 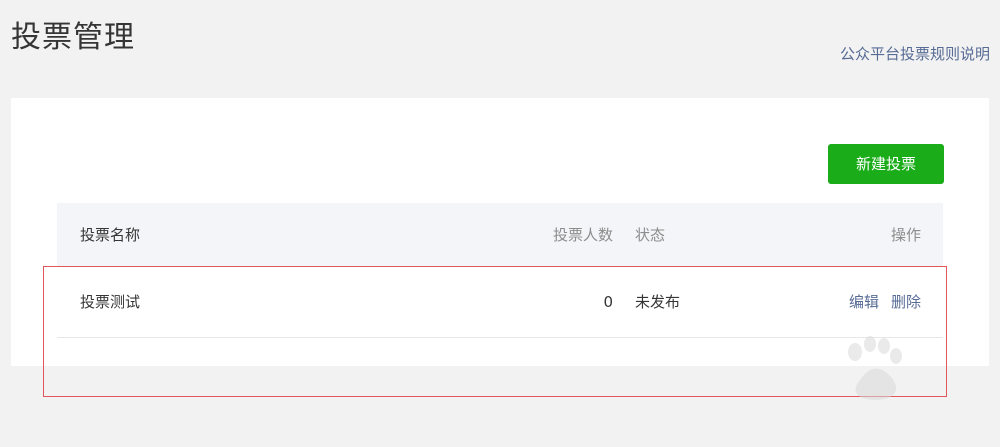 I want to click on delete-link: 删除, so click(x=906, y=302).